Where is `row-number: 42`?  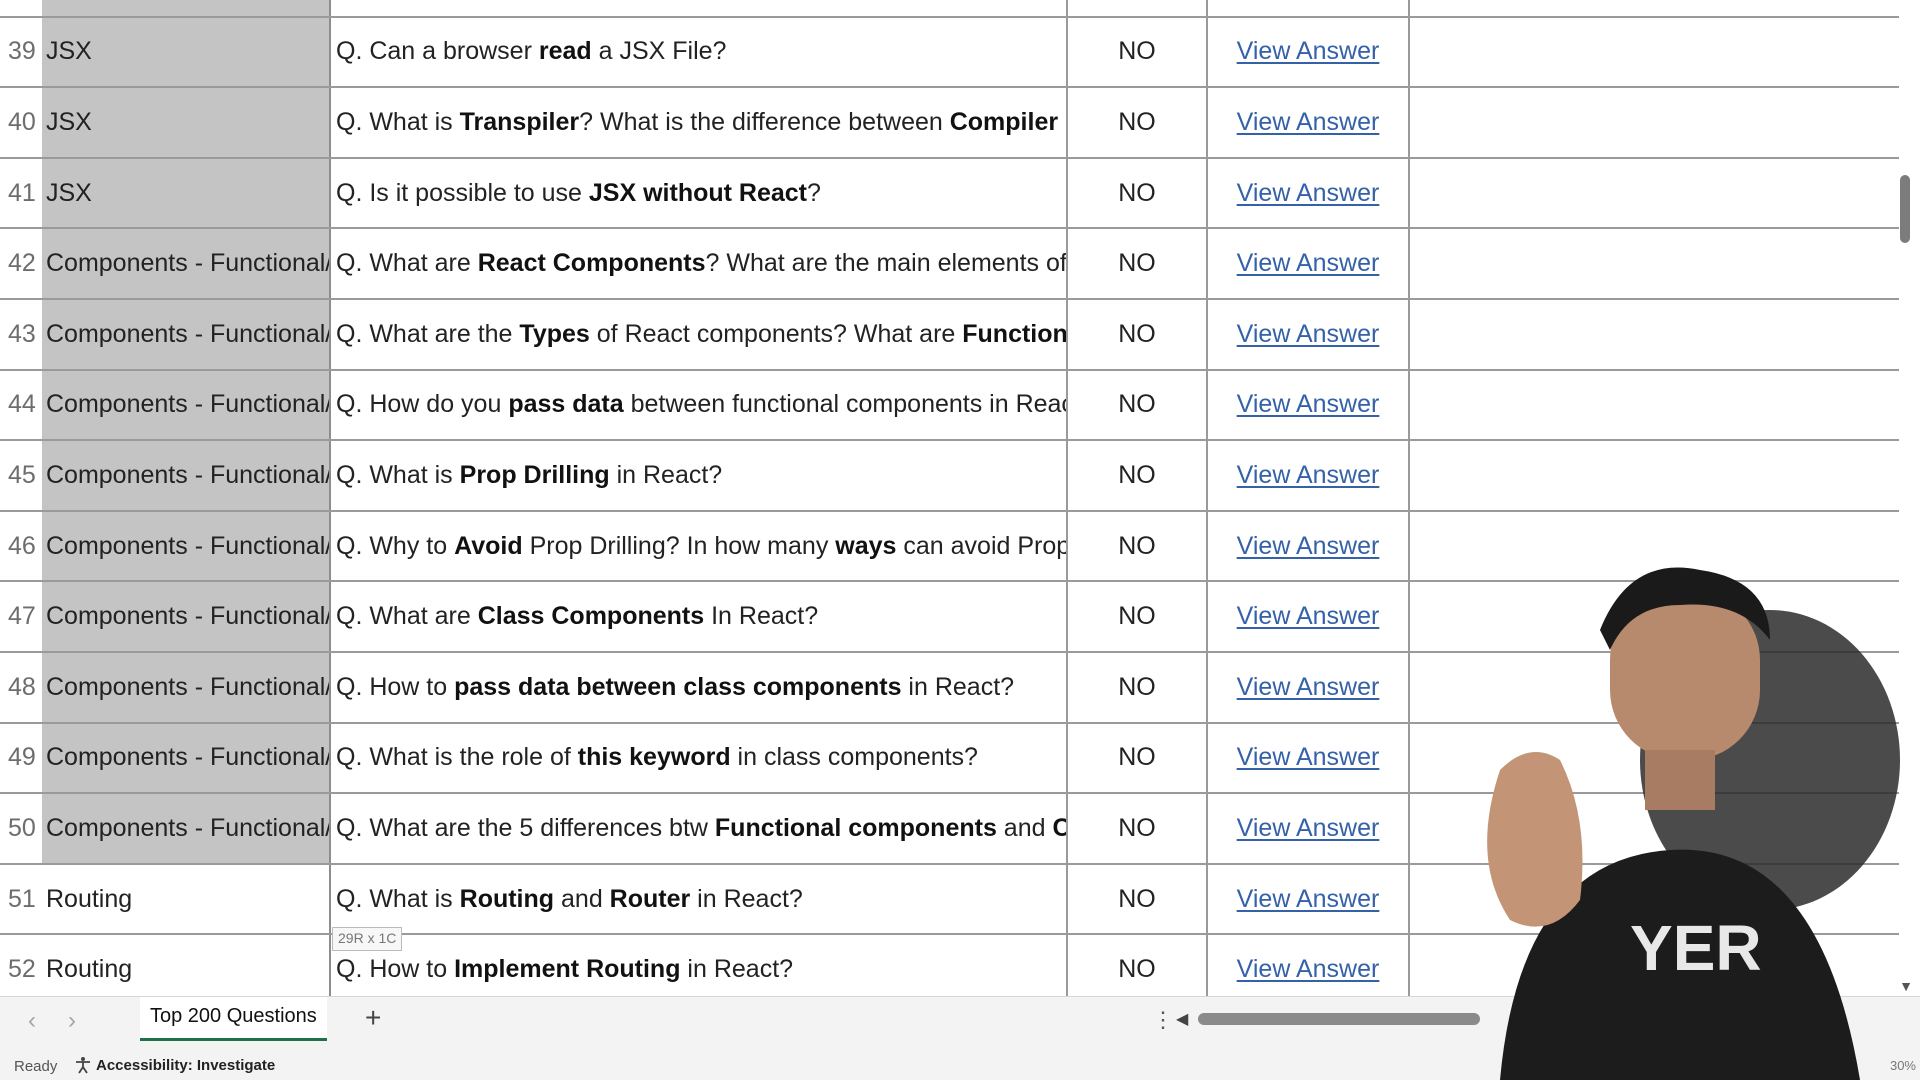
row-number: 42 is located at coordinates (21, 264).